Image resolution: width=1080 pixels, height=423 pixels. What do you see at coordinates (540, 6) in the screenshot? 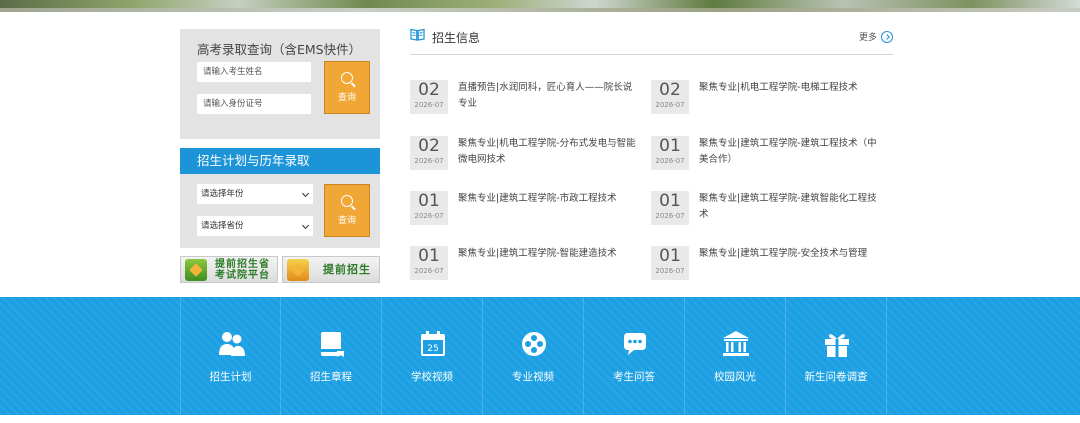
I see `header-photo-strip` at bounding box center [540, 6].